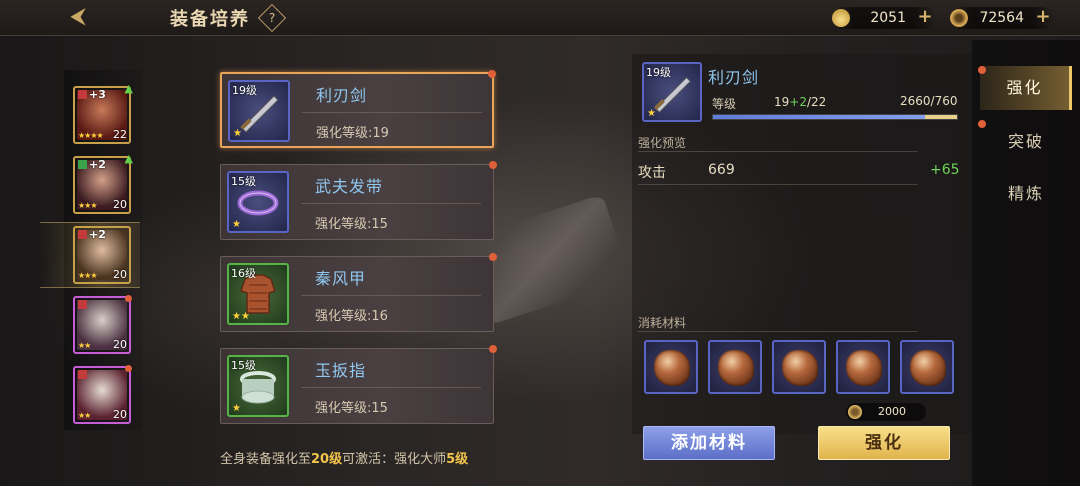  What do you see at coordinates (341, 370) in the screenshot?
I see `equipment-name: 玉扳指` at bounding box center [341, 370].